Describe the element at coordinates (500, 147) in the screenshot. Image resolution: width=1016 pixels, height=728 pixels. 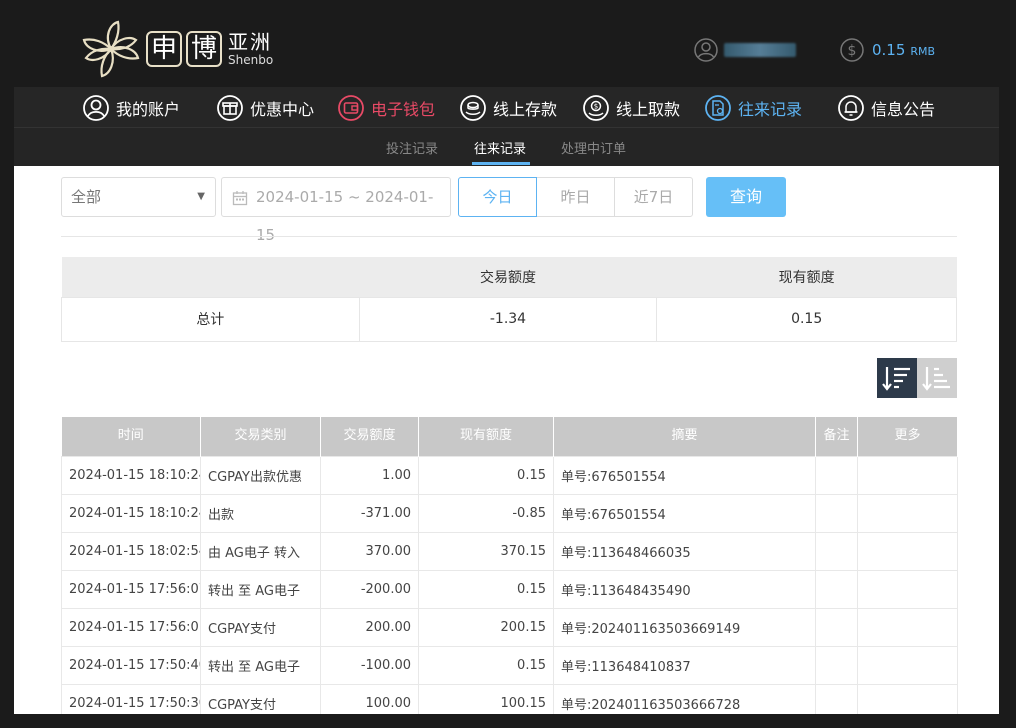
I see `subtab-transaction-records: 往来记录` at that location.